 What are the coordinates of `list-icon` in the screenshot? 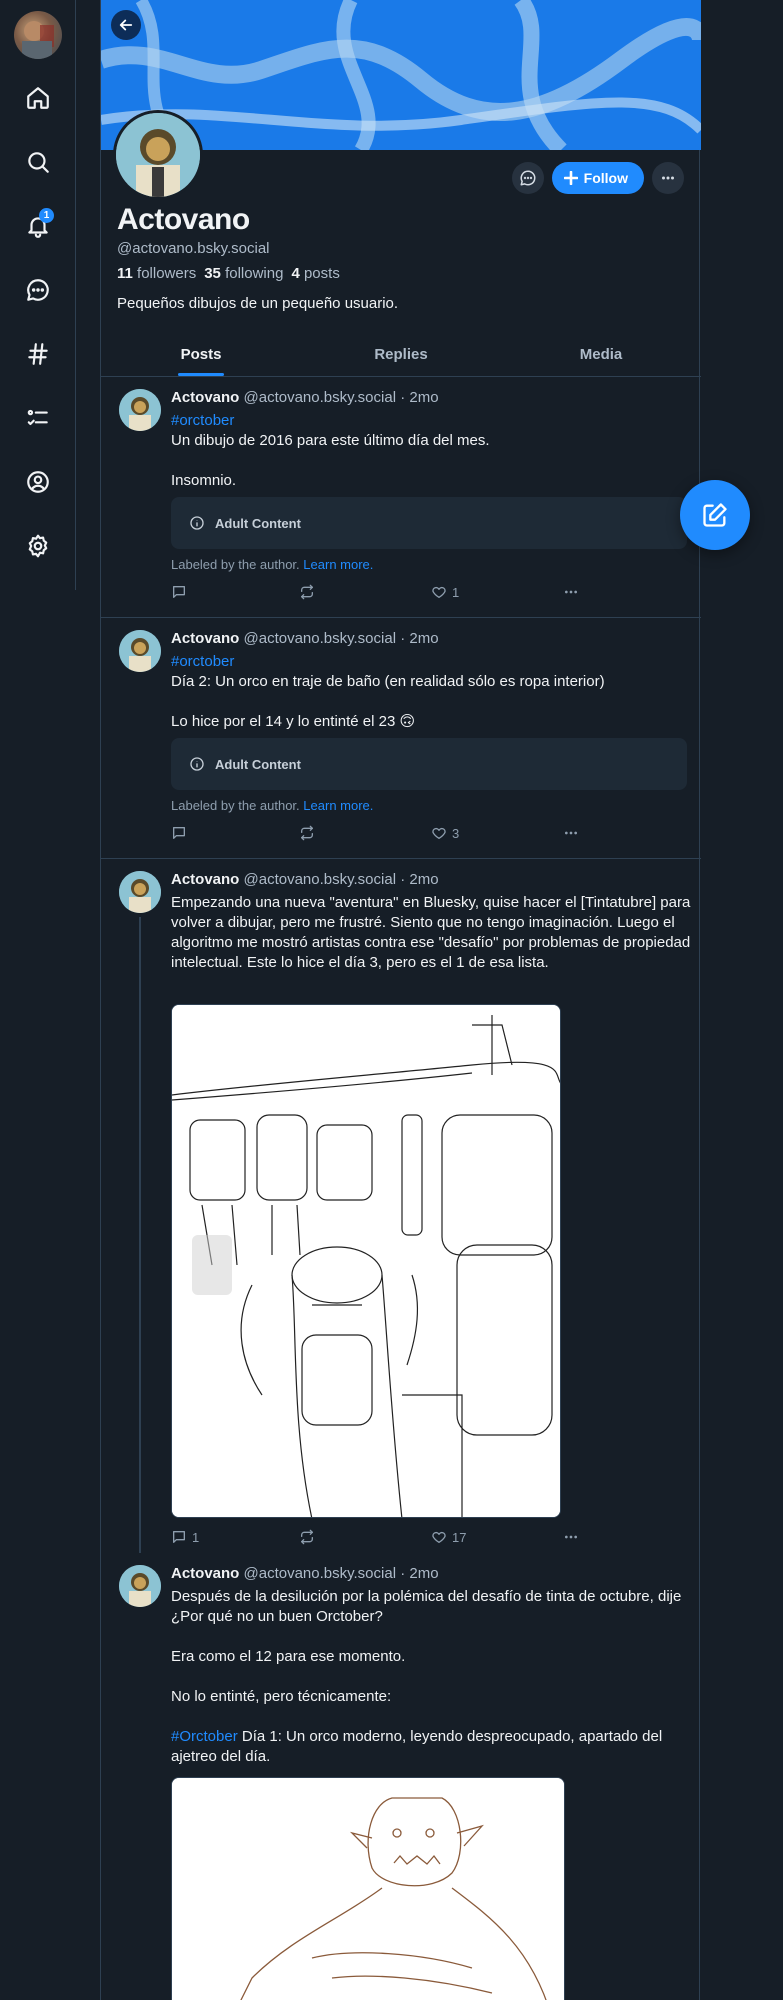 It's located at (38, 418).